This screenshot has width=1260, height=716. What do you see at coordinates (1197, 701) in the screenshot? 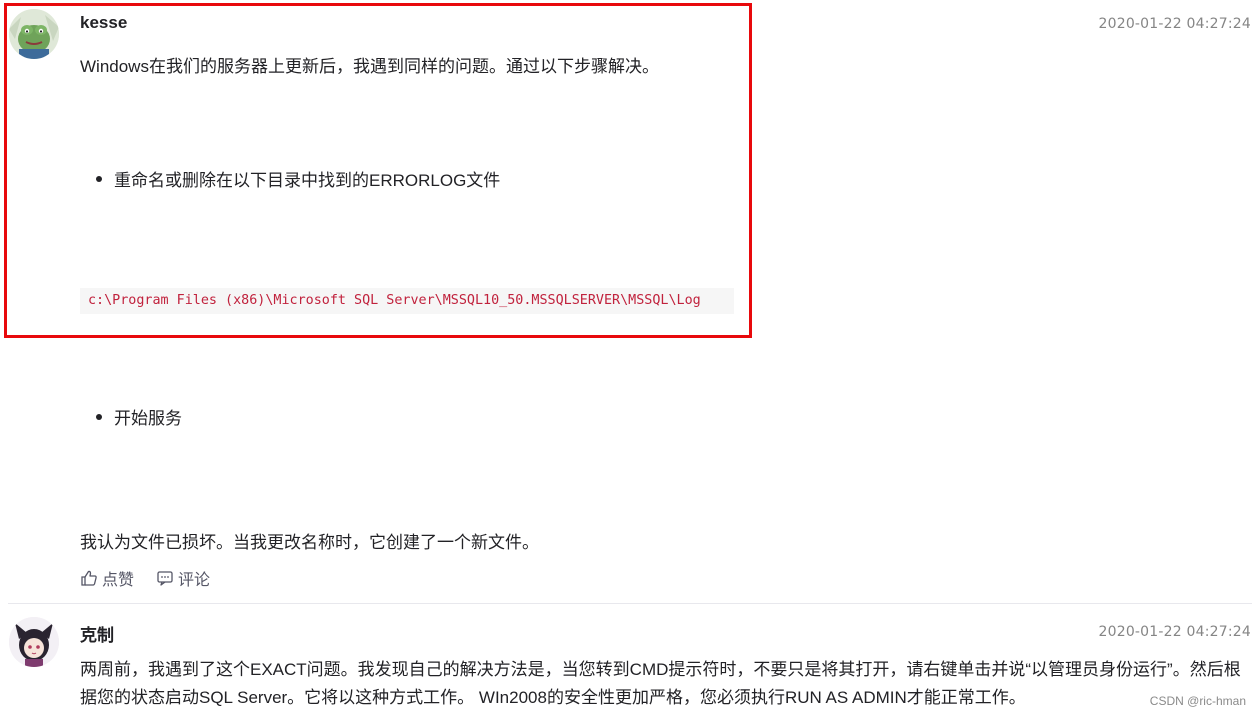
I see `watermark: CSDN @ric-hman` at bounding box center [1197, 701].